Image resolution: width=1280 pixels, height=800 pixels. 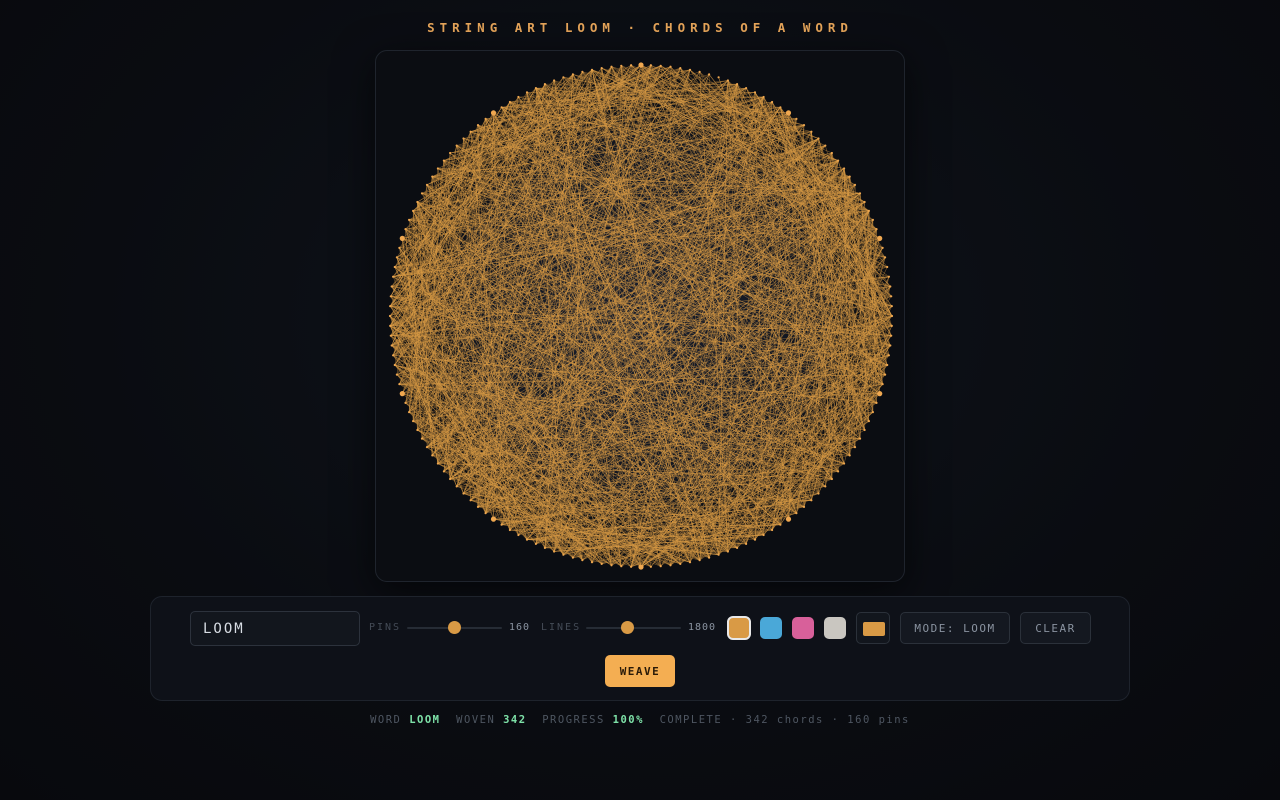 What do you see at coordinates (385, 627) in the screenshot?
I see `pins-label: PINS` at bounding box center [385, 627].